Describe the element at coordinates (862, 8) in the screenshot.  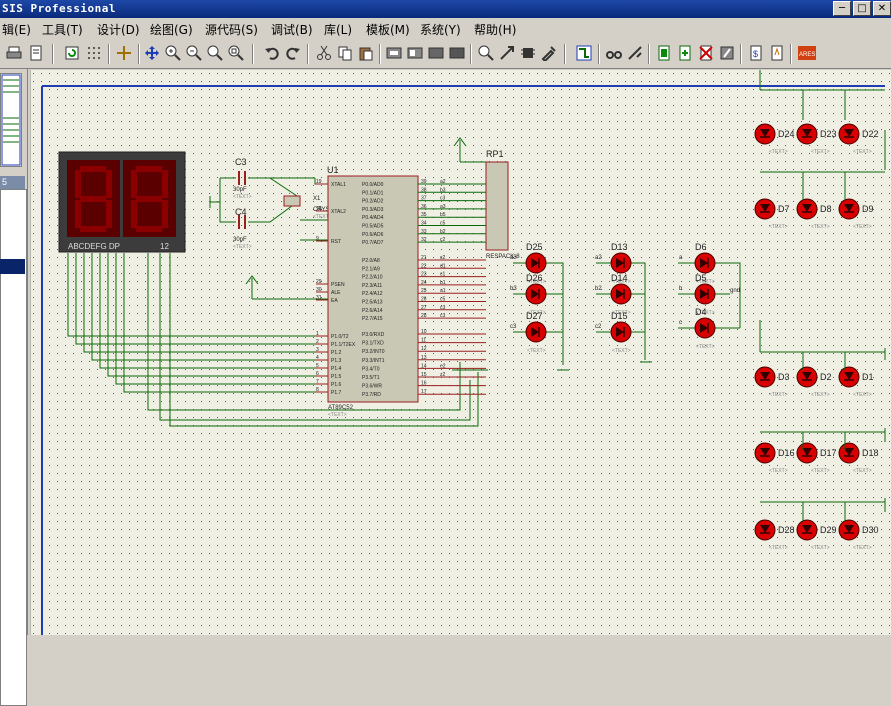
I see `maximize-button: □` at that location.